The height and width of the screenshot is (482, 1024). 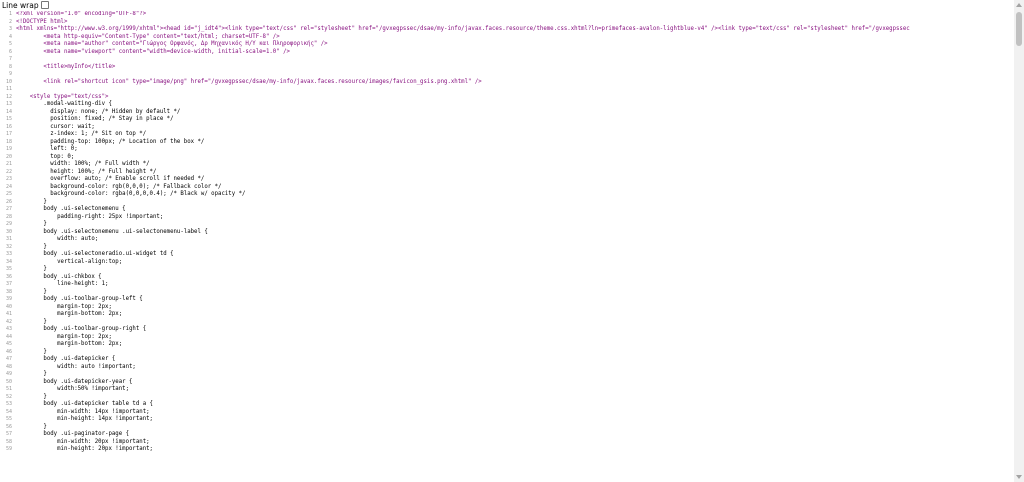 I want to click on source-line: 43 body .ui-toolbar-group-right {, so click(x=507, y=330).